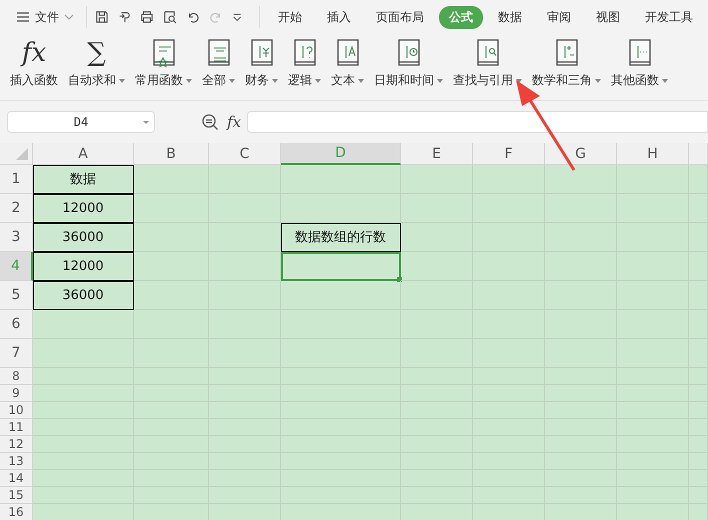 This screenshot has width=708, height=520. Describe the element at coordinates (16, 495) in the screenshot. I see `row-header: 15` at that location.